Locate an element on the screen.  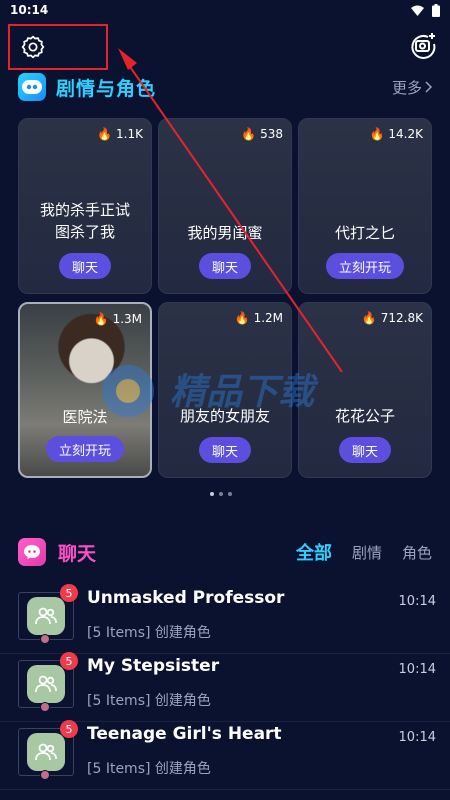
popularity: 🔥 712.8K is located at coordinates (392, 318).